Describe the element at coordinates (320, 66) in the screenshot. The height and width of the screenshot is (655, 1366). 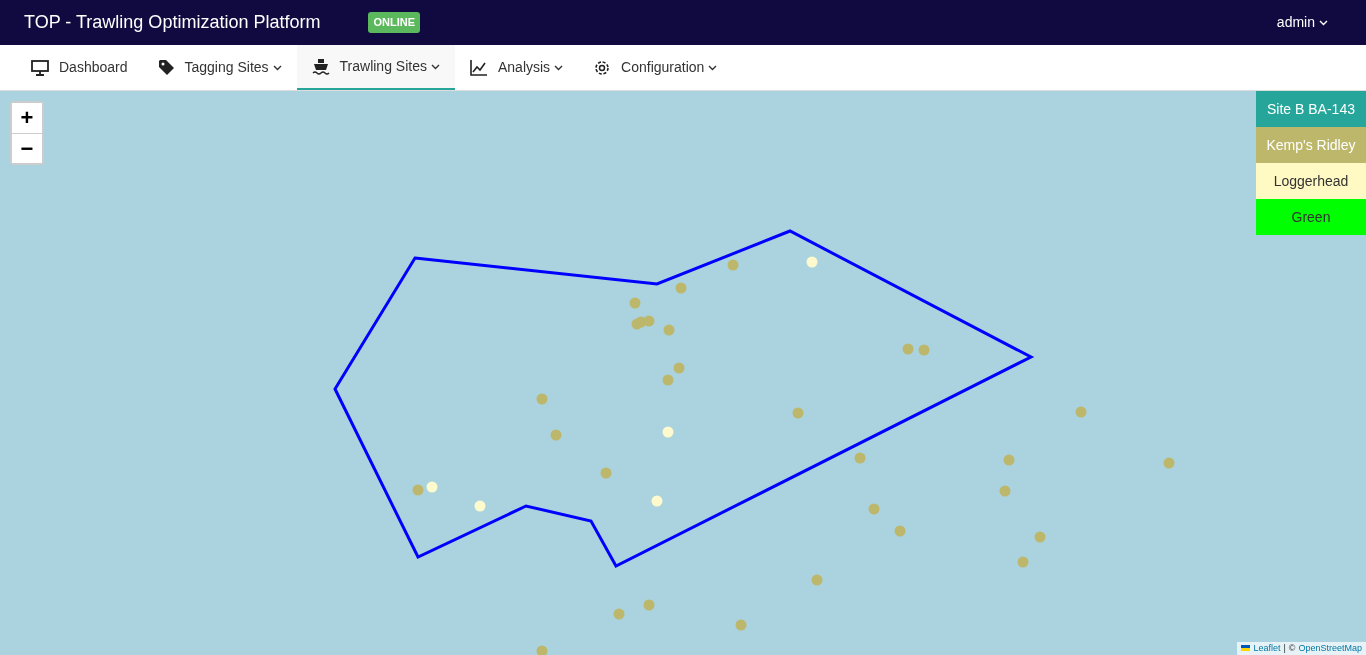
I see `boat-icon` at that location.